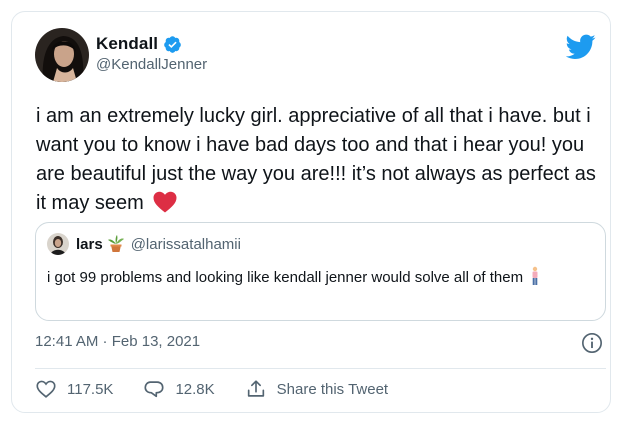 The height and width of the screenshot is (428, 636). Describe the element at coordinates (581, 47) in the screenshot. I see `twitter-bird-icon` at that location.